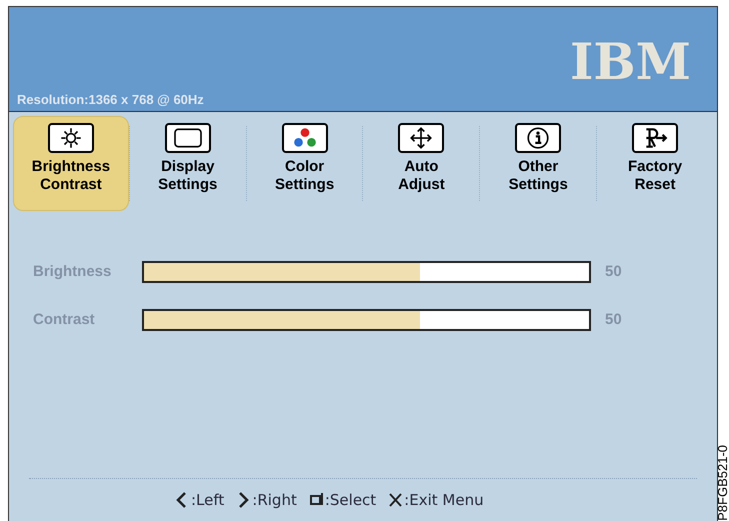 This screenshot has height=521, width=729. I want to click on info-icon, so click(538, 138).